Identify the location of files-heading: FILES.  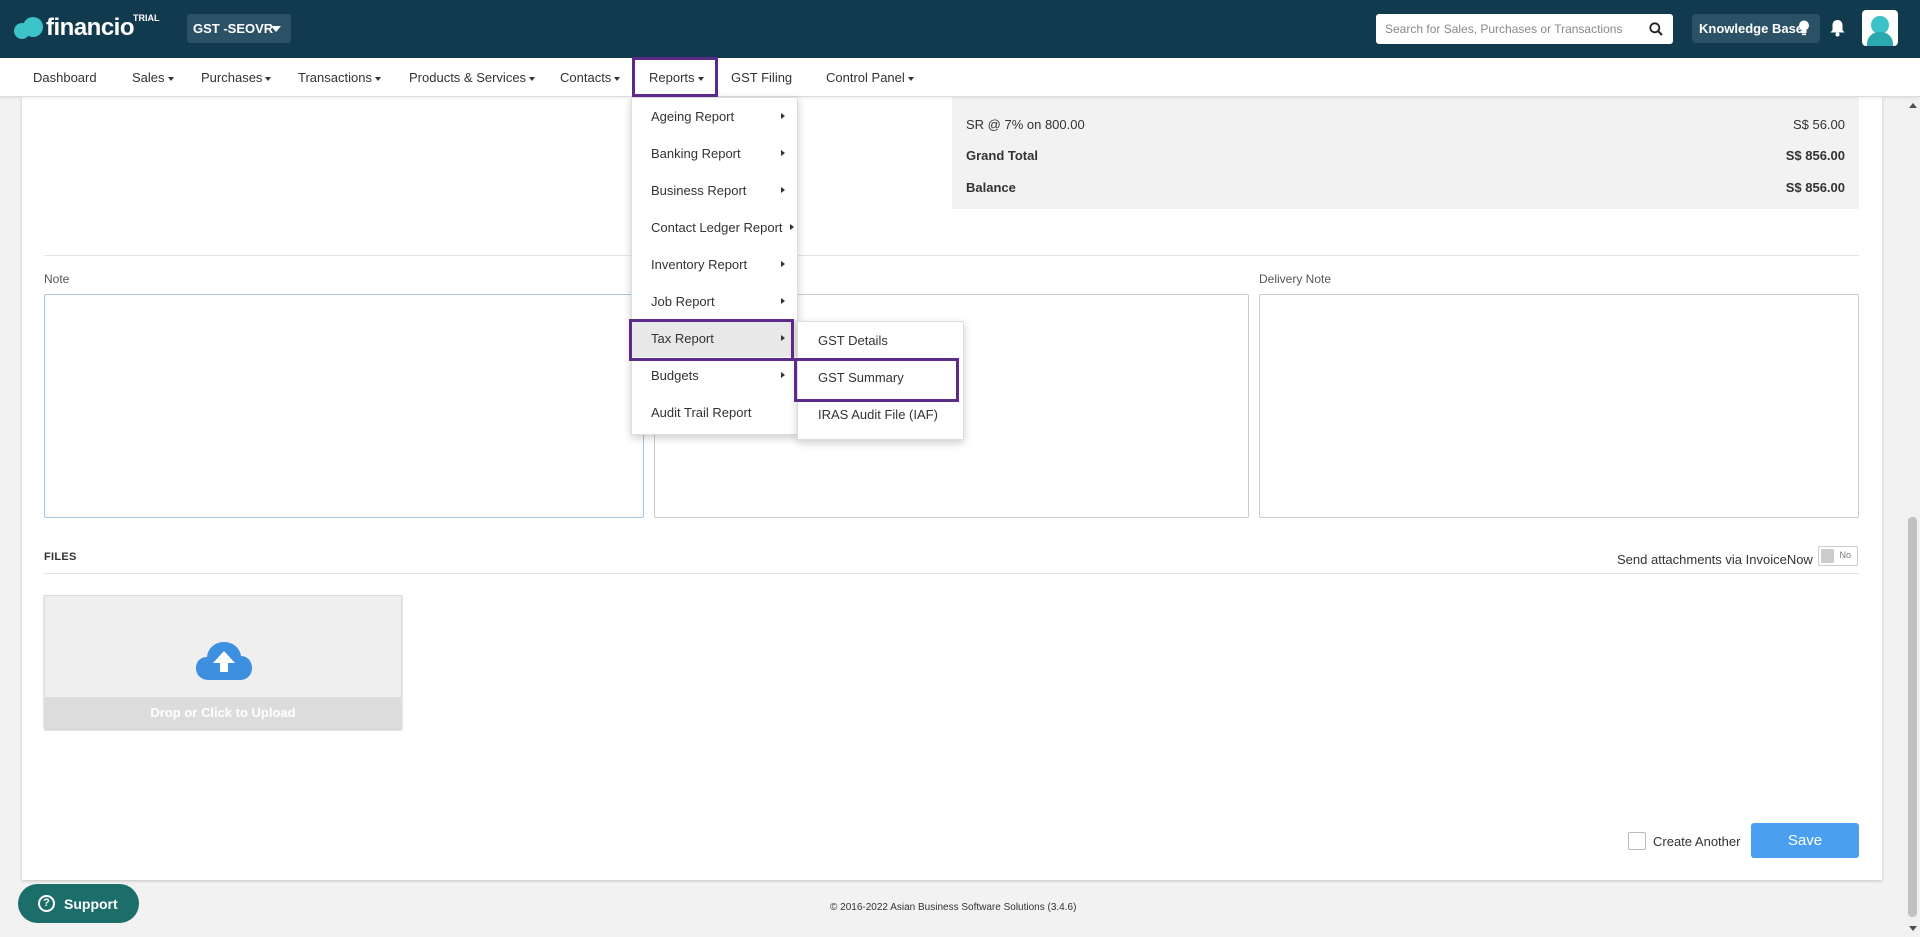
(60, 557).